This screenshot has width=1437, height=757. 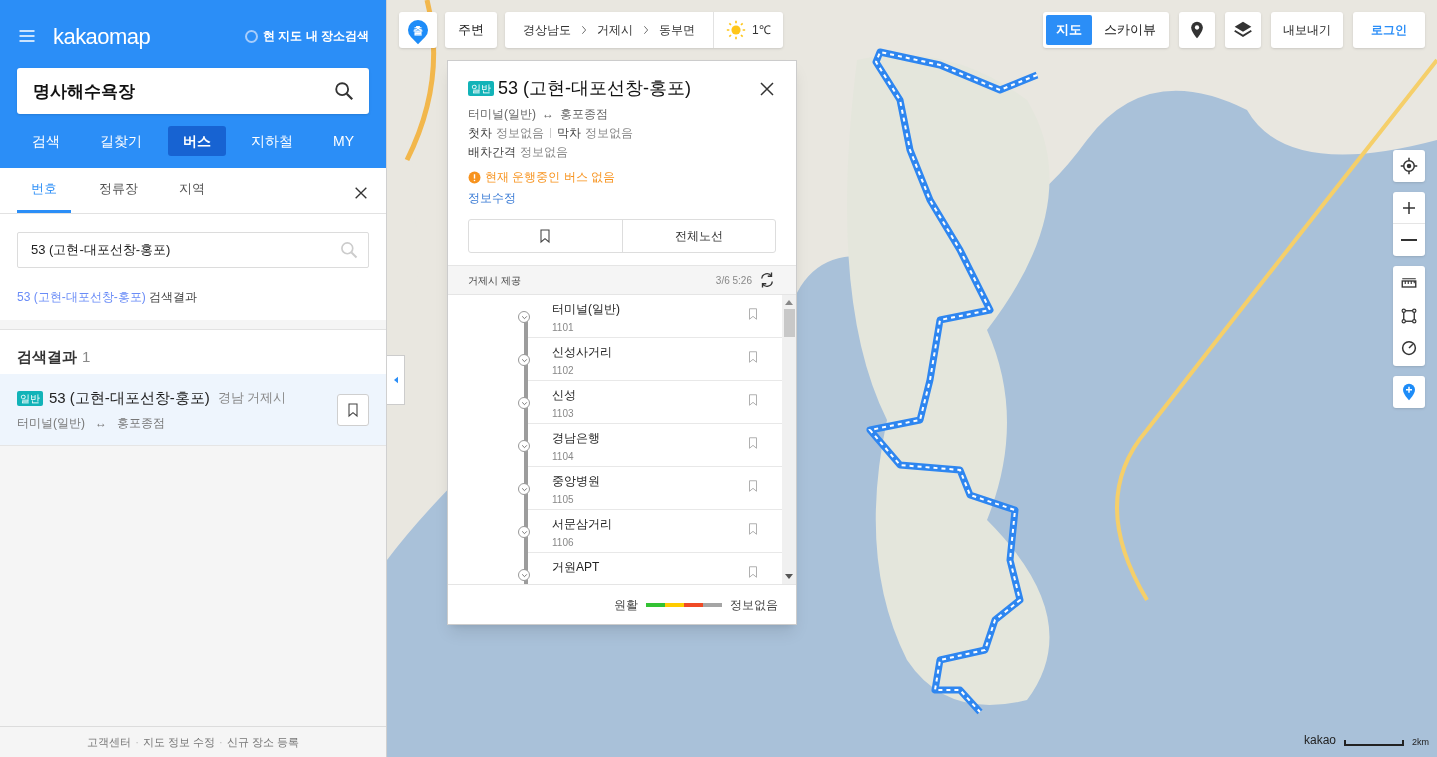 I want to click on sub-tab: 정류장, so click(x=118, y=190).